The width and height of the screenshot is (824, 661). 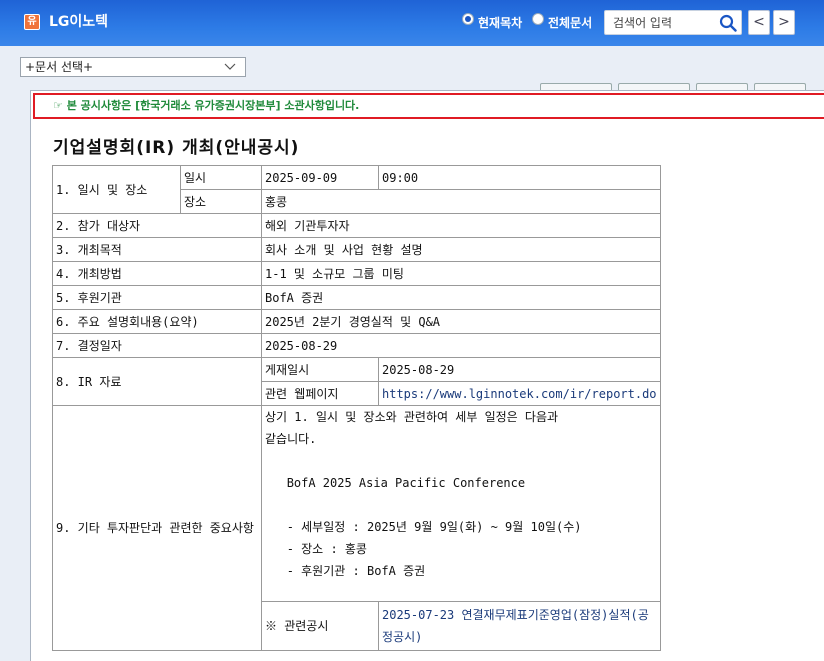 I want to click on row-label: 3. 개최목적, so click(x=157, y=249).